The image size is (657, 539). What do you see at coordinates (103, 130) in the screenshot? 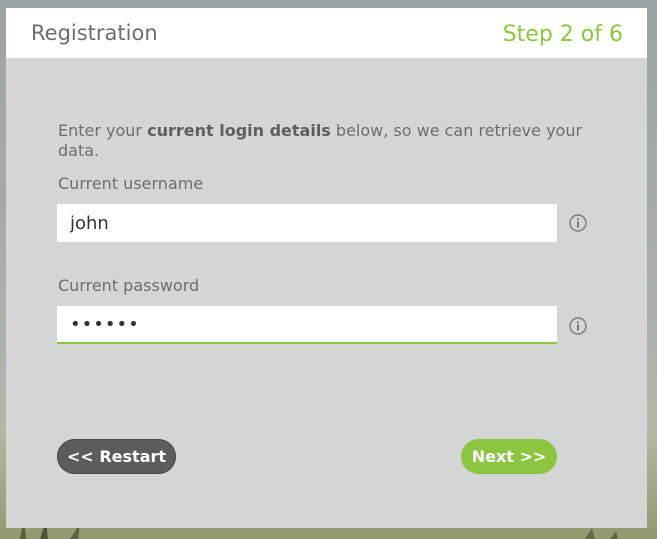
I see `intro-prefix: Enter your` at bounding box center [103, 130].